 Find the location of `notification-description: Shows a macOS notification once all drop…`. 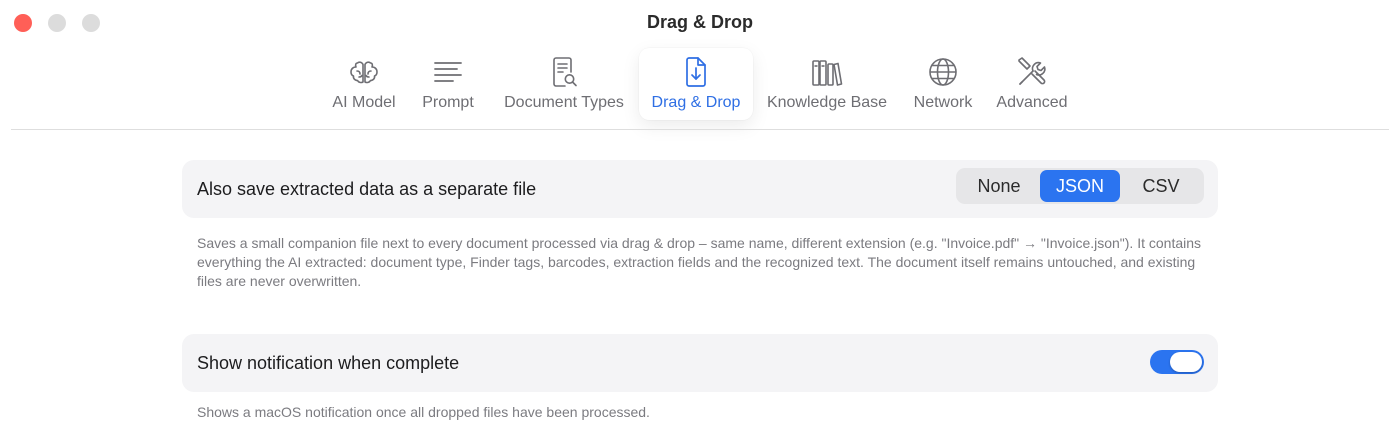

notification-description: Shows a macOS notification once all drop… is located at coordinates (423, 412).